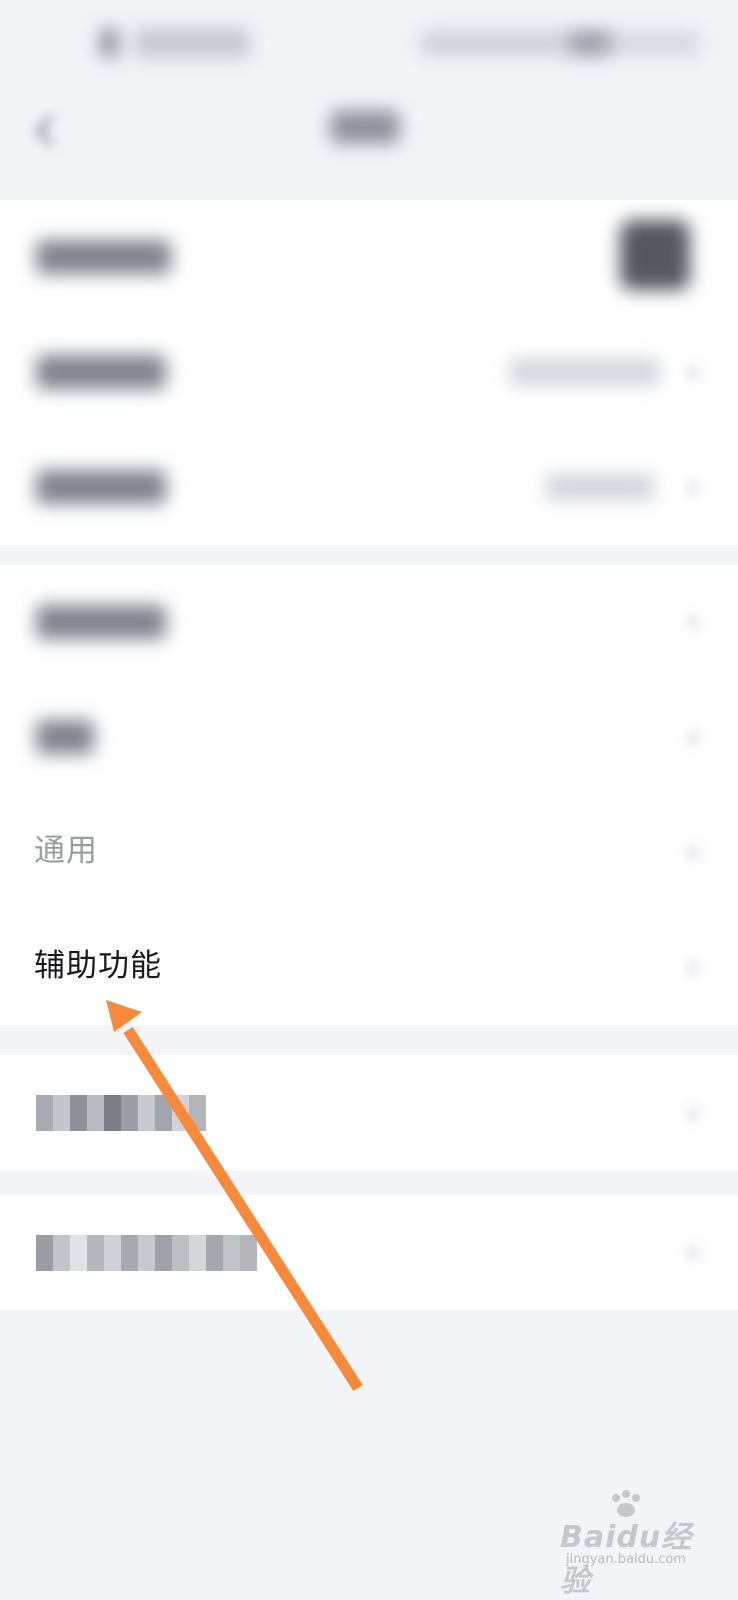 The width and height of the screenshot is (738, 1600). I want to click on settings-card-obscured-b, so click(369, 1252).